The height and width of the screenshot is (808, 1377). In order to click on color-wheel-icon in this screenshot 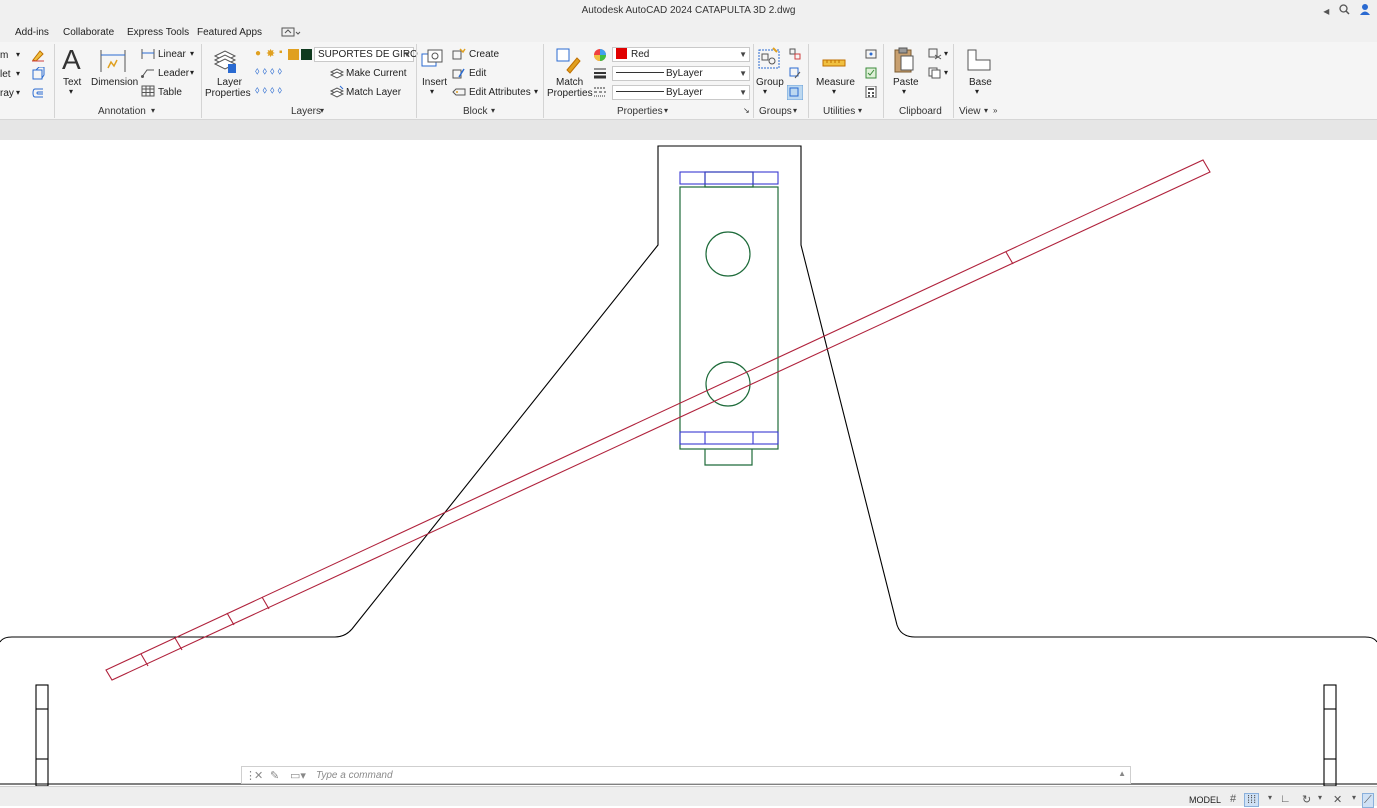, I will do `click(600, 55)`.